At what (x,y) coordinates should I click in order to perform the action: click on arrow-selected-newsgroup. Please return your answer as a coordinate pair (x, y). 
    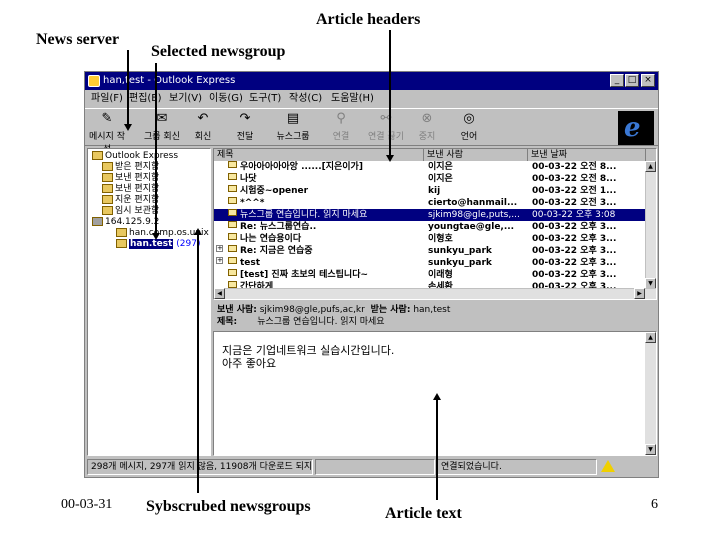
    Looking at the image, I should click on (156, 149).